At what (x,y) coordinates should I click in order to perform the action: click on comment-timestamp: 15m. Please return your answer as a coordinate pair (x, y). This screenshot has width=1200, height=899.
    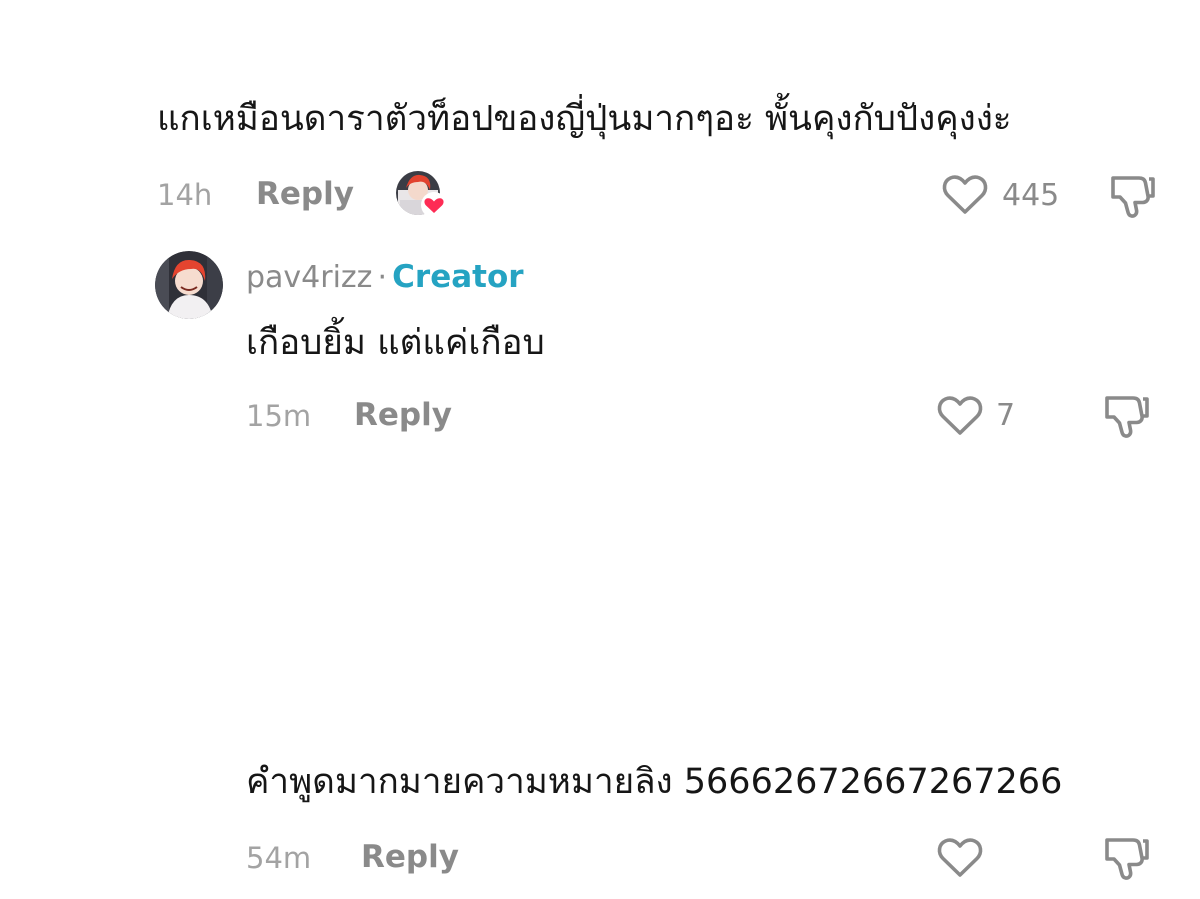
    Looking at the image, I should click on (279, 416).